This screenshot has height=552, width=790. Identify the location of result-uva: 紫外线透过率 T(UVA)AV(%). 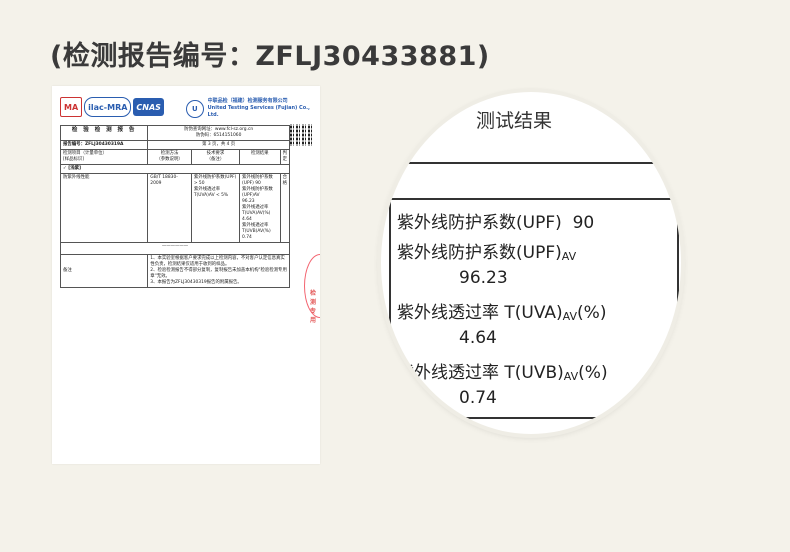
(501, 310).